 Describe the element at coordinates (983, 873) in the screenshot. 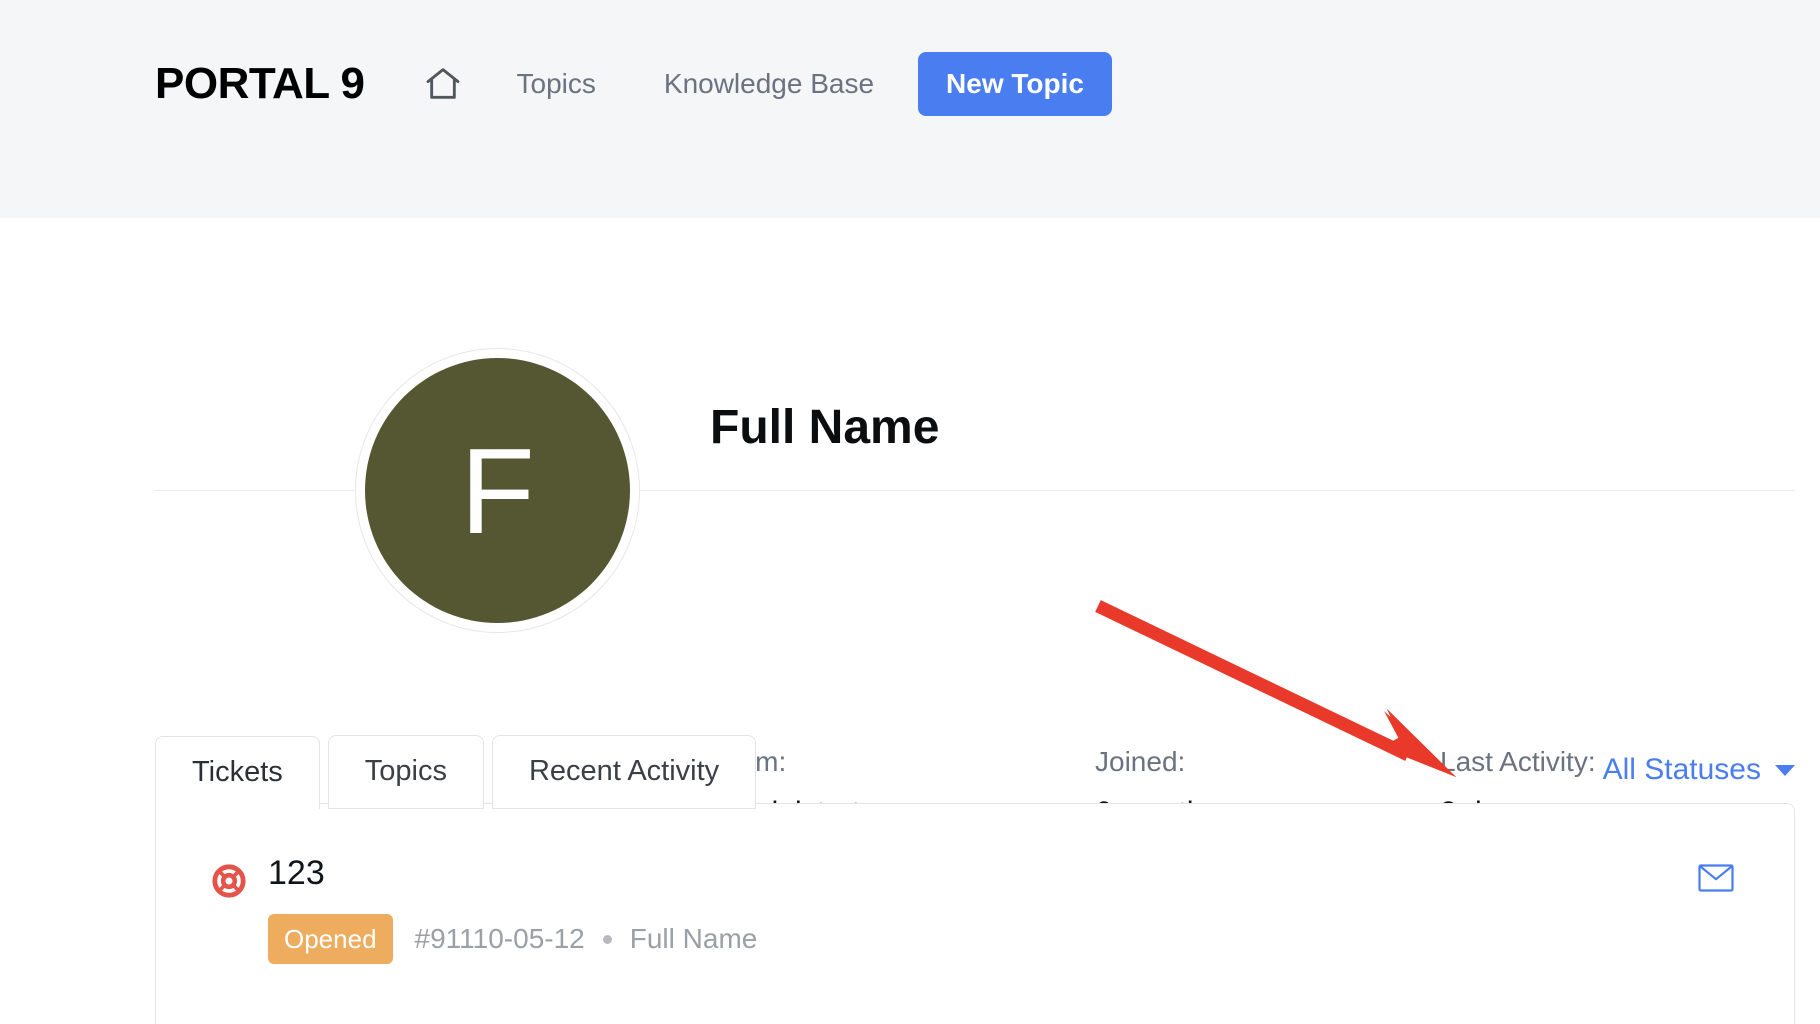

I see `ticket-title: 123` at that location.